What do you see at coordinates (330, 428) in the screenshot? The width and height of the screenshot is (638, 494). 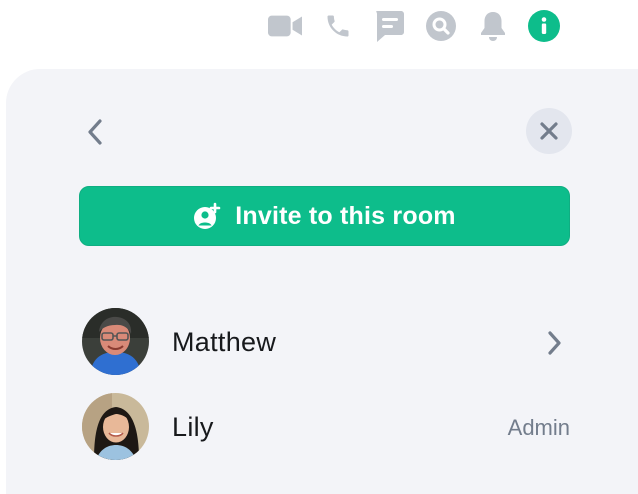 I see `member-row-lily: Lily Admin` at bounding box center [330, 428].